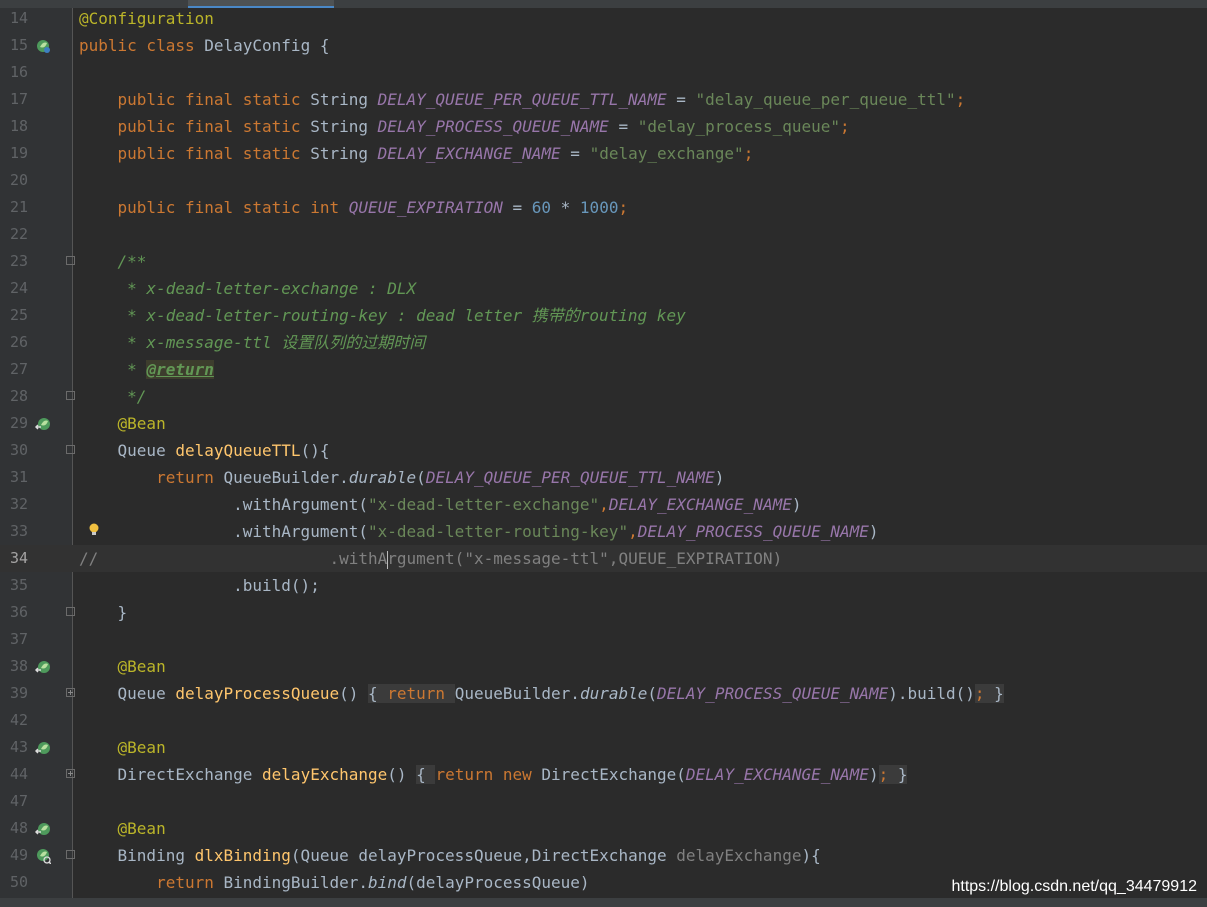 Image resolution: width=1207 pixels, height=907 pixels. I want to click on string-token: "delay_queue_per_queue_ttl", so click(825, 99).